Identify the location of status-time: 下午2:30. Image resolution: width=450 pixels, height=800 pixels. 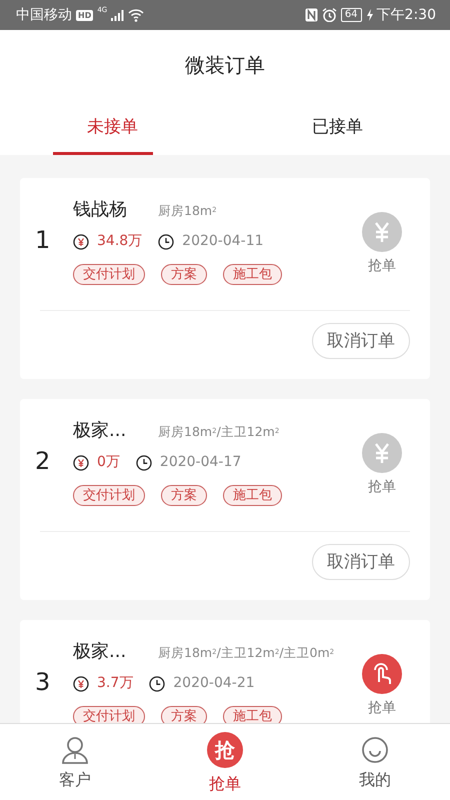
(406, 15).